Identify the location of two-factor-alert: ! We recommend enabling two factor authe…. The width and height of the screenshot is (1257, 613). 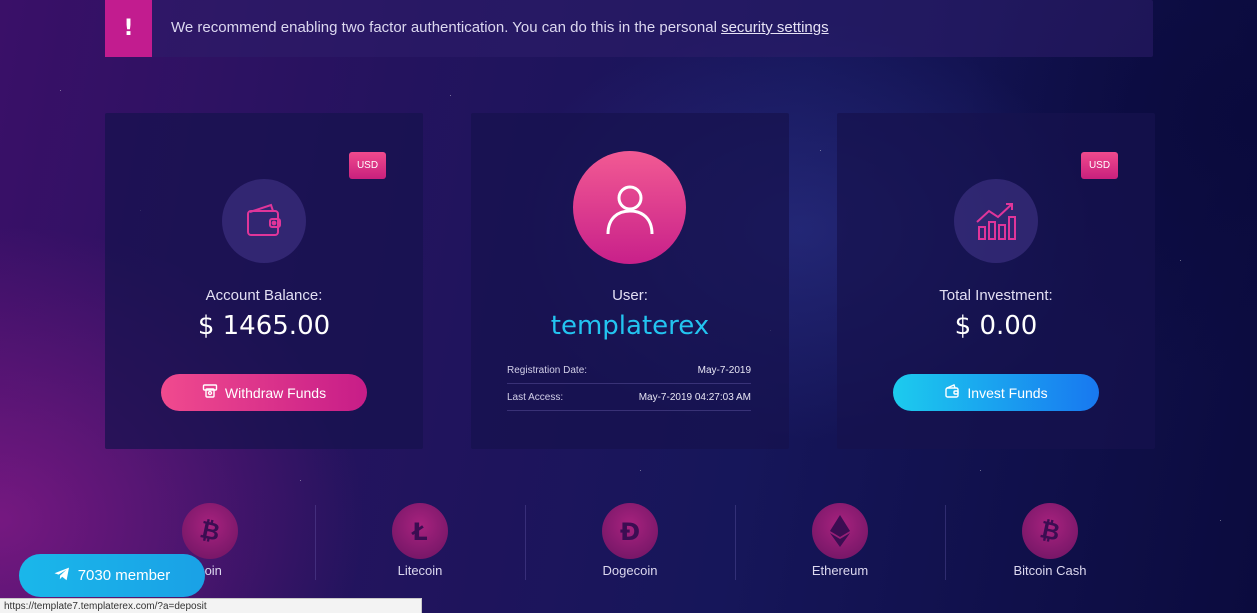
(629, 28).